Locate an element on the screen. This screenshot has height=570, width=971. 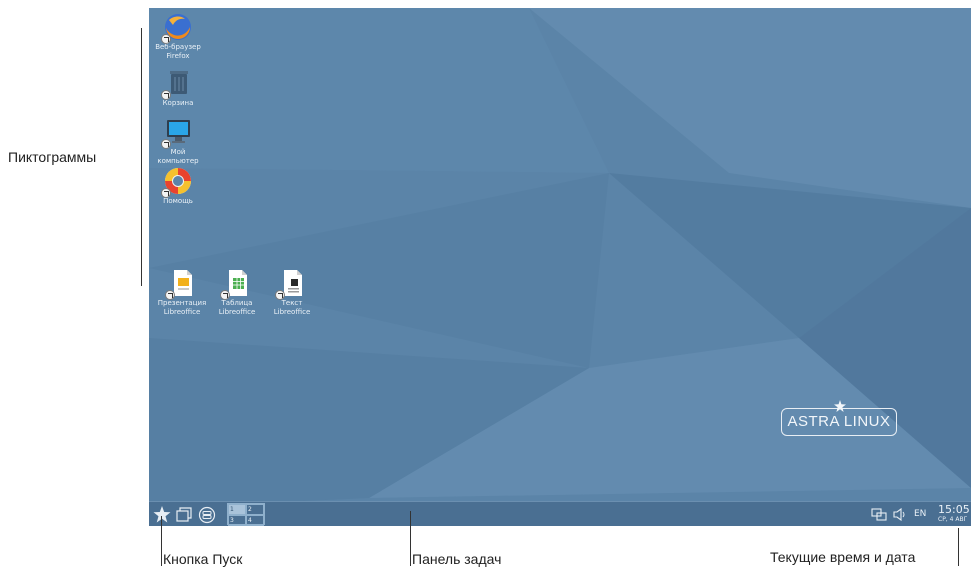
clock-time: 15:05 is located at coordinates (954, 509).